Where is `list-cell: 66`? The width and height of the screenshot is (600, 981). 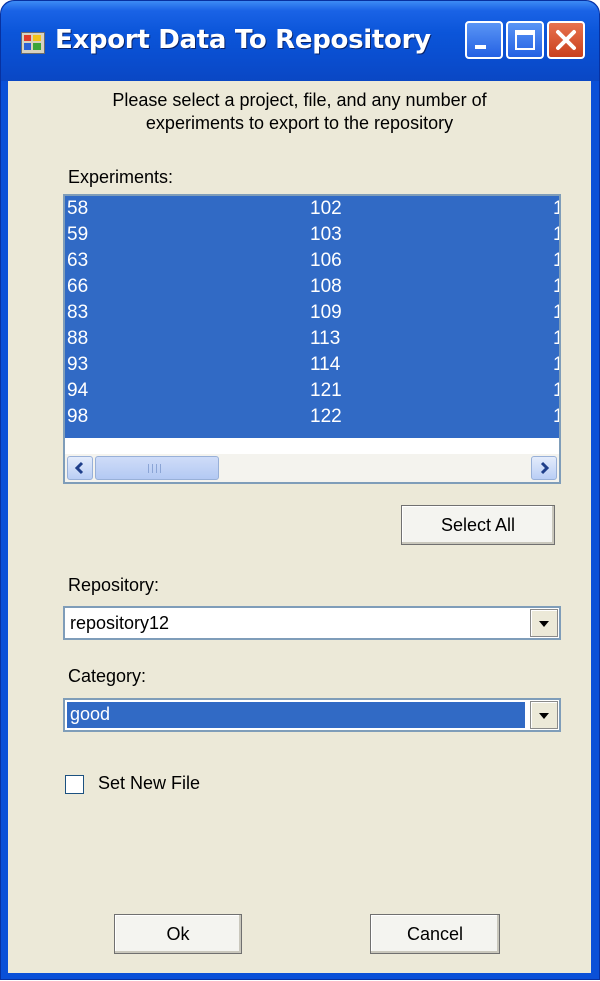
list-cell: 66 is located at coordinates (78, 286).